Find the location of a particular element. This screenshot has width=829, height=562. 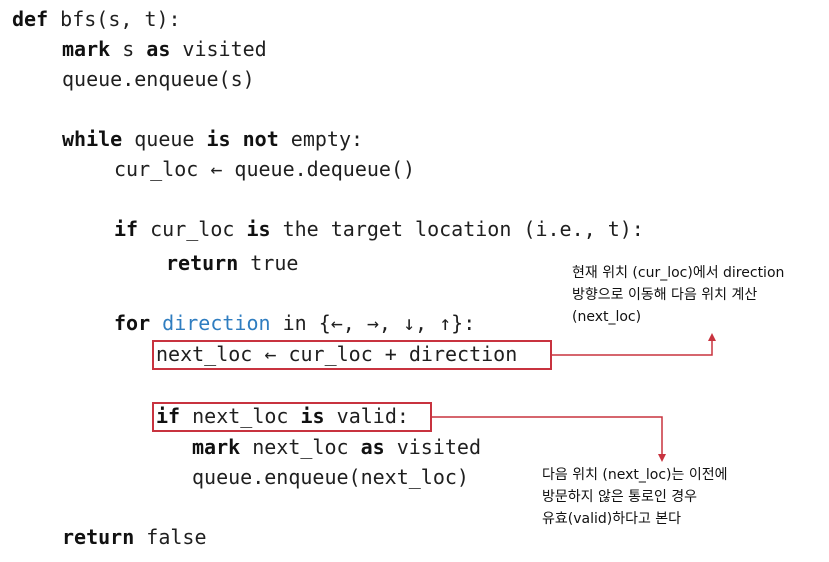

code-line-mark-next: mark next_loc as visited is located at coordinates (336, 447).